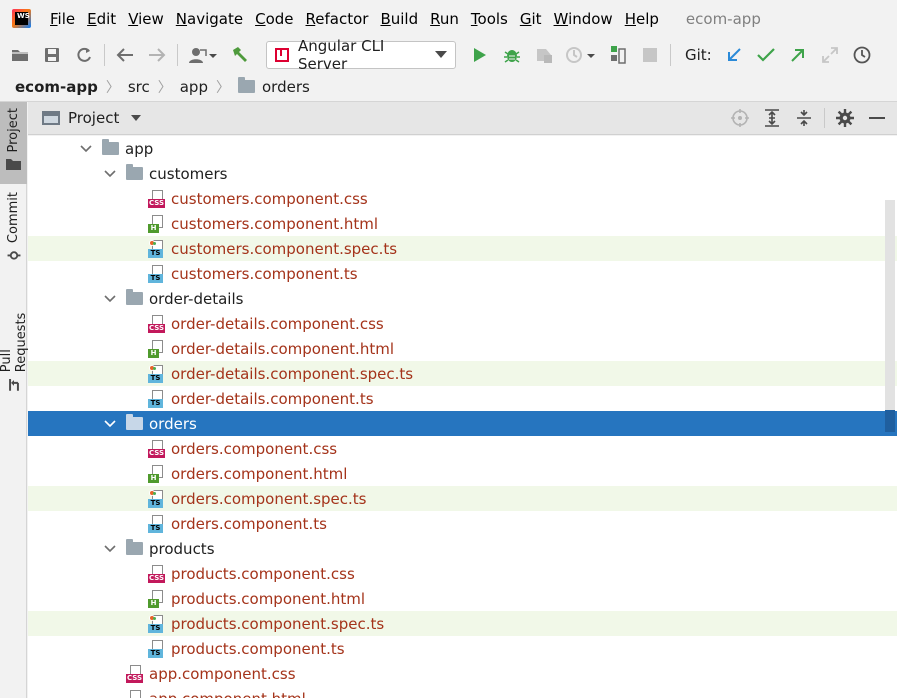 Image resolution: width=897 pixels, height=698 pixels. I want to click on tree-file-label: order-details.component.spec.ts, so click(292, 373).